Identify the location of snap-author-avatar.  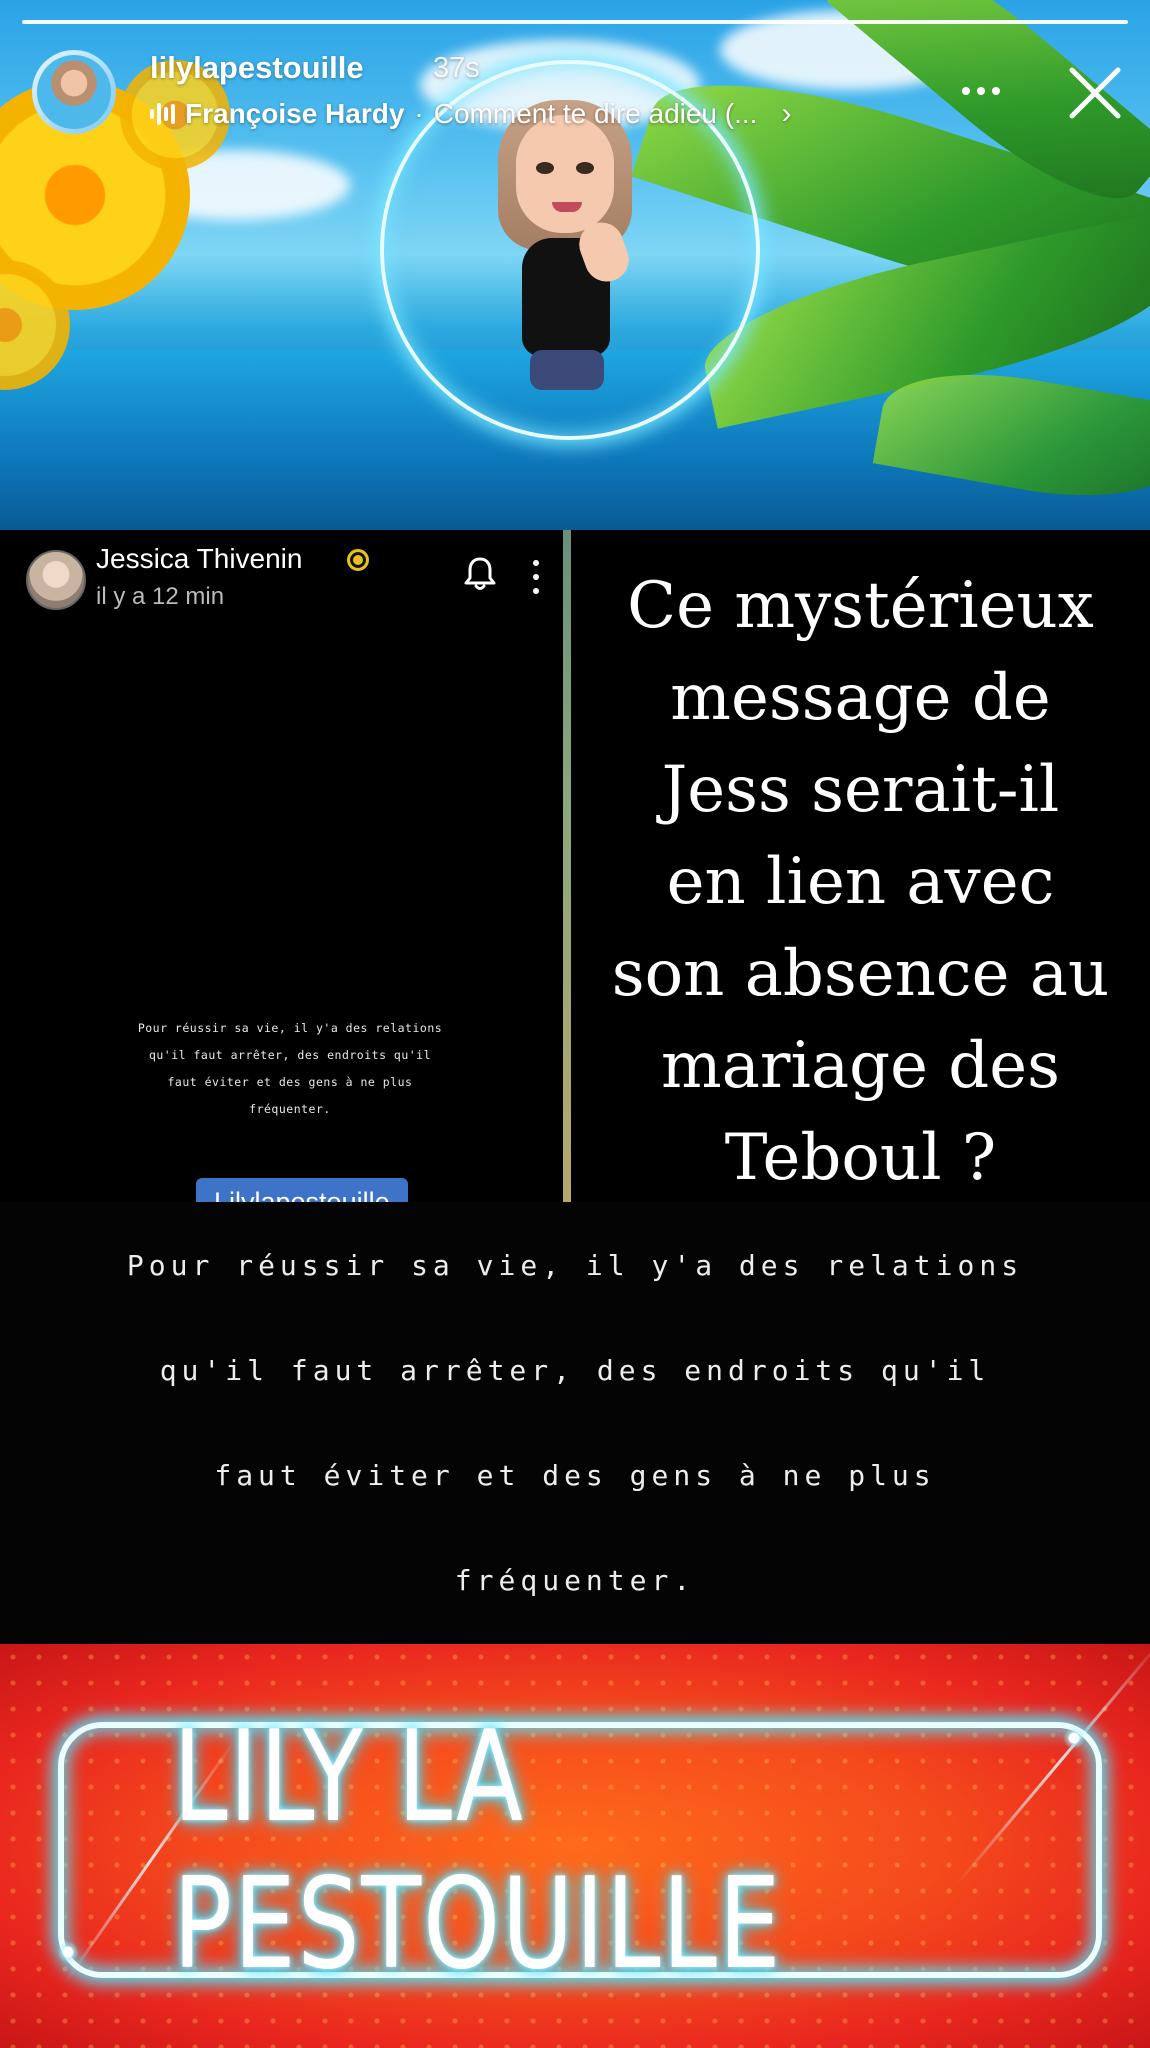
(56, 580).